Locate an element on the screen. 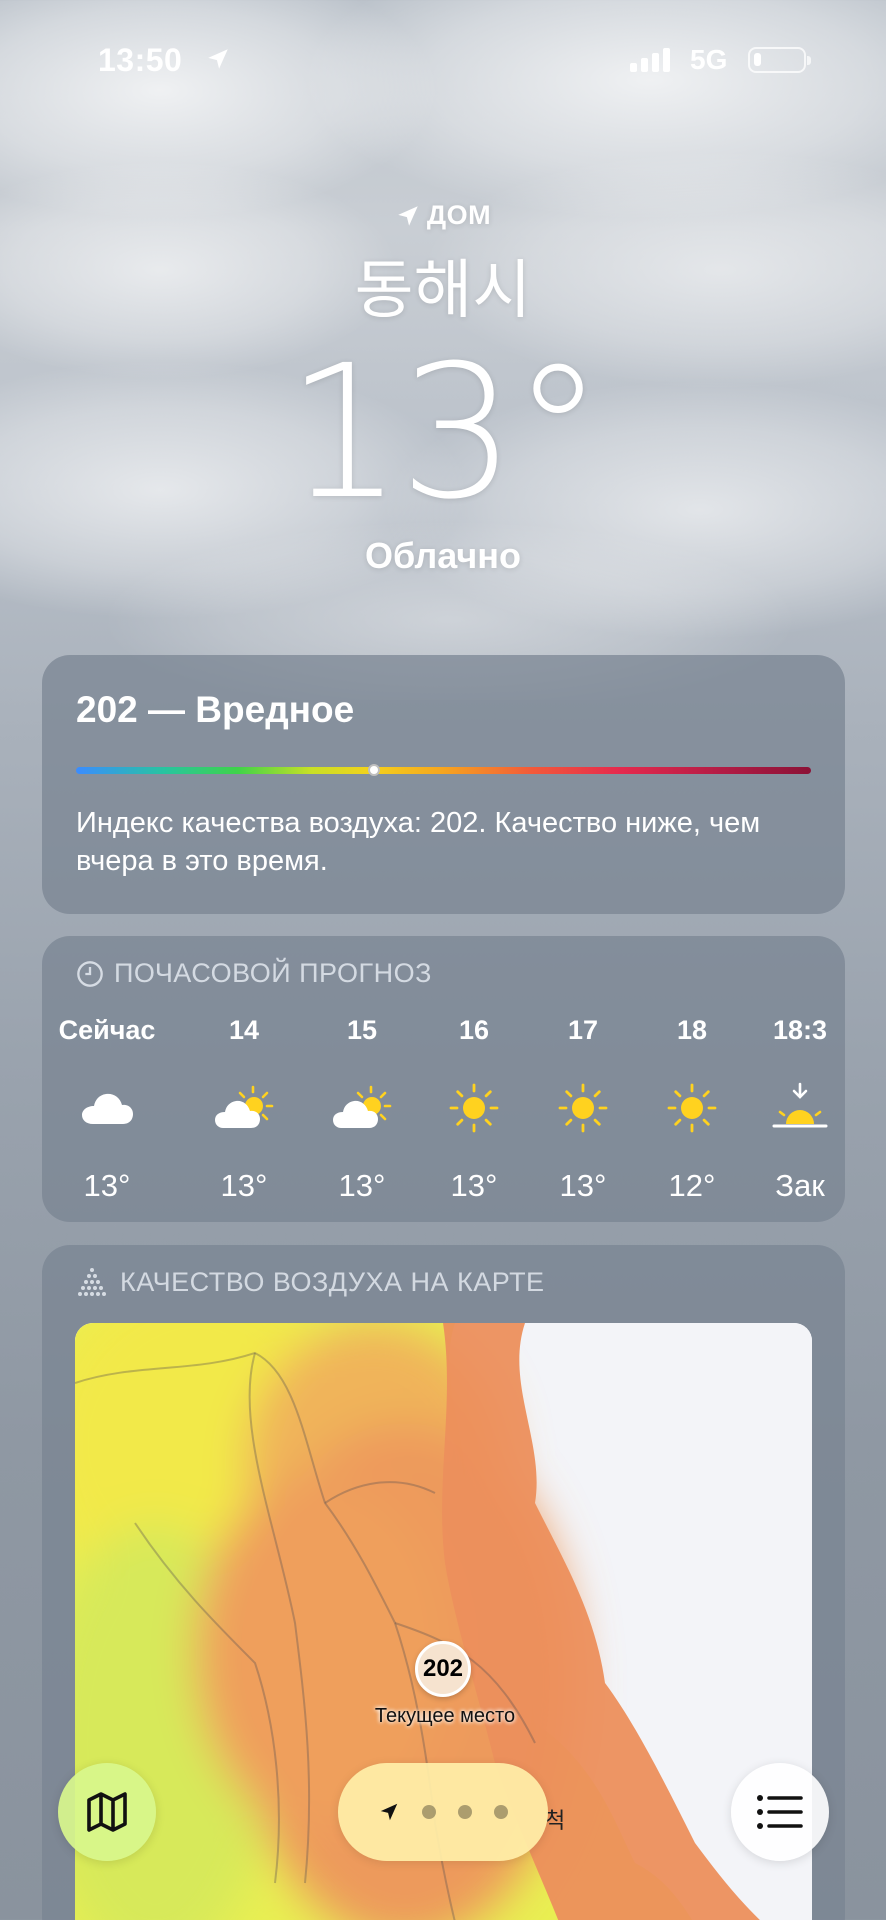 The height and width of the screenshot is (1920, 886). list-icon is located at coordinates (780, 1812).